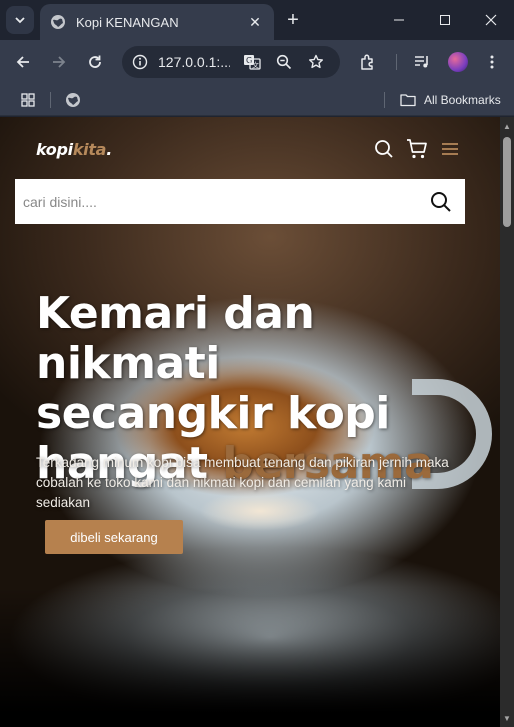 The height and width of the screenshot is (727, 514). I want to click on browser-toolbar: 127.0.0.1:... G文, so click(257, 62).